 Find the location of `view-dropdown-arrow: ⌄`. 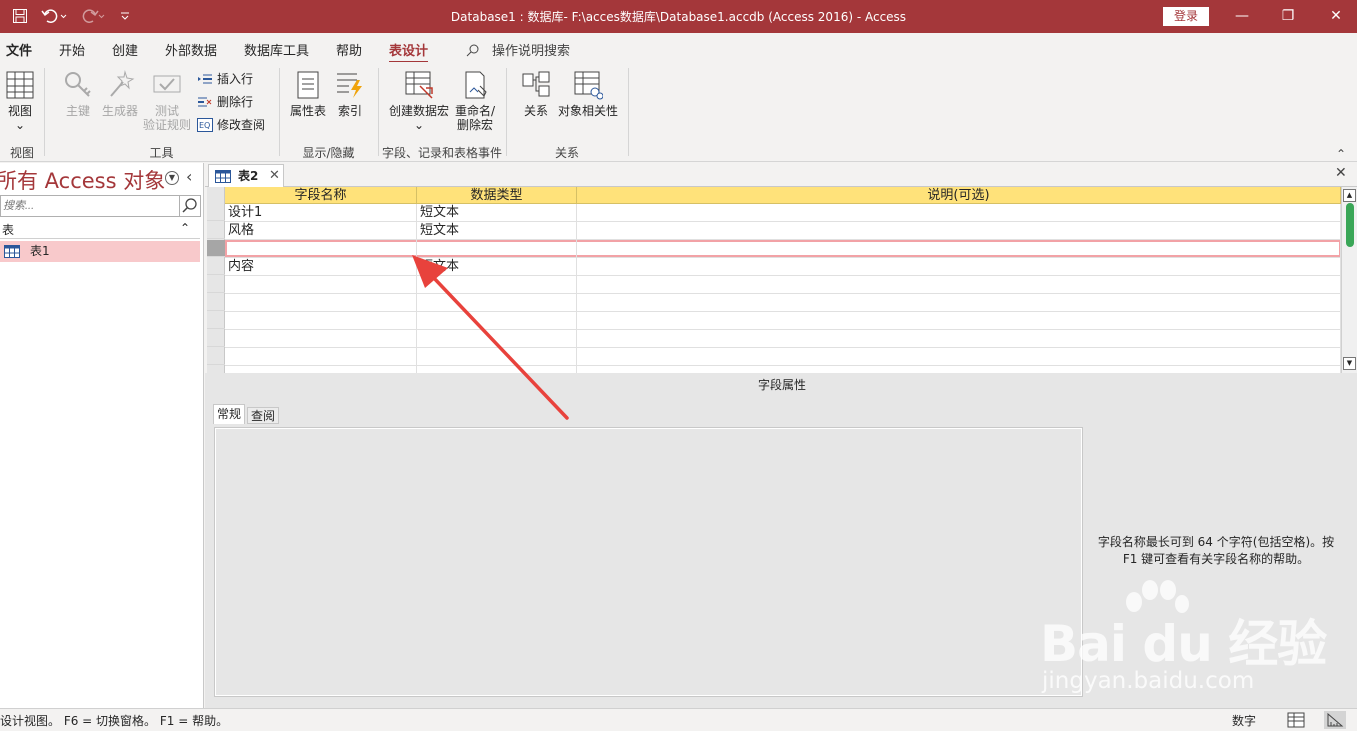

view-dropdown-arrow: ⌄ is located at coordinates (20, 125).